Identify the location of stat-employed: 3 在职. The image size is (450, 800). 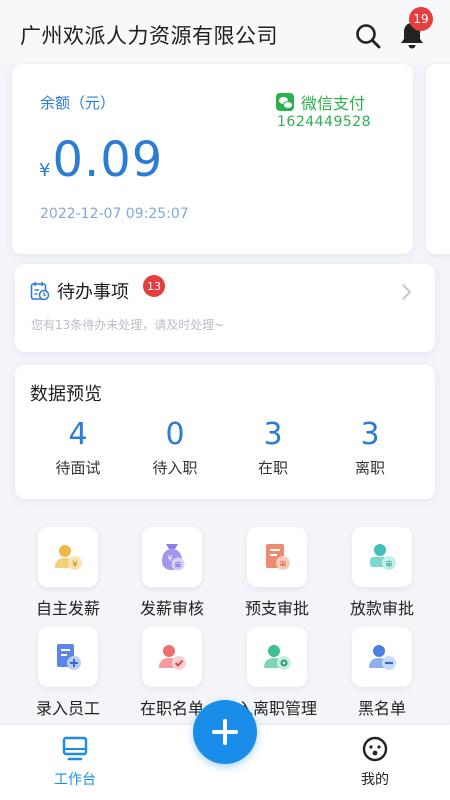
(273, 447).